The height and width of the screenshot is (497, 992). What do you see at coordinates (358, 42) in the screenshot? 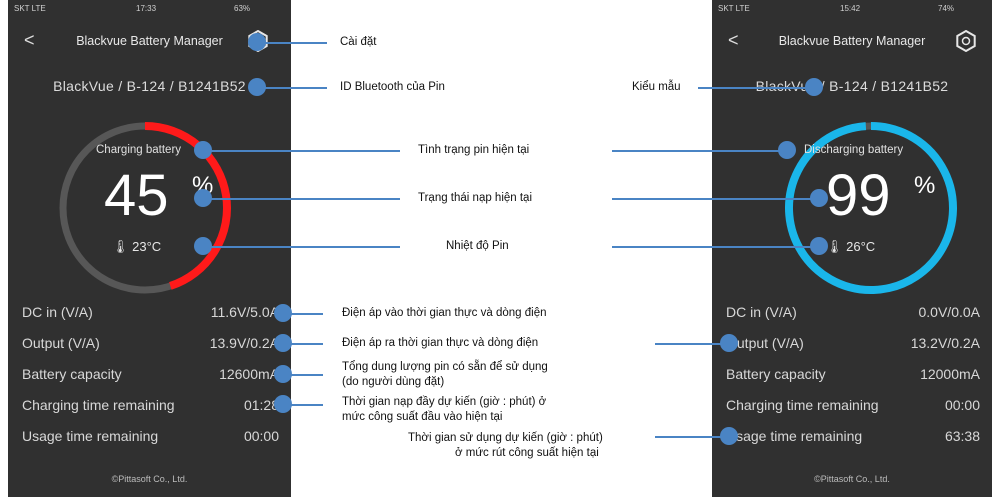
I see `annotation-settings: Cài đặt` at bounding box center [358, 42].